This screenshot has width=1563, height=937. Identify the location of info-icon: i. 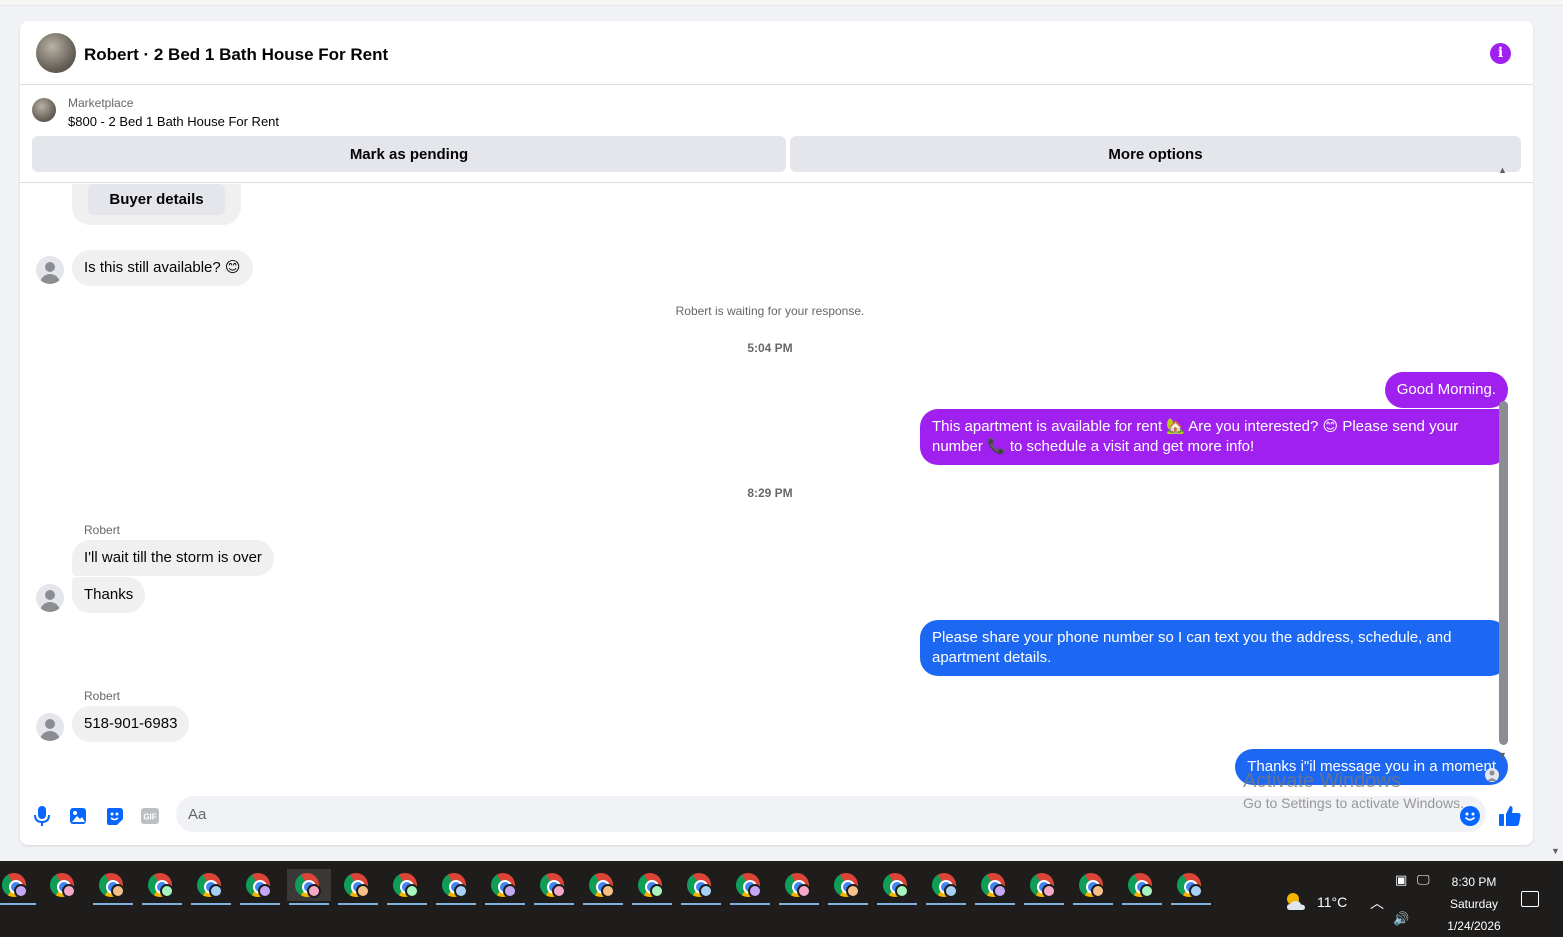
(1500, 53).